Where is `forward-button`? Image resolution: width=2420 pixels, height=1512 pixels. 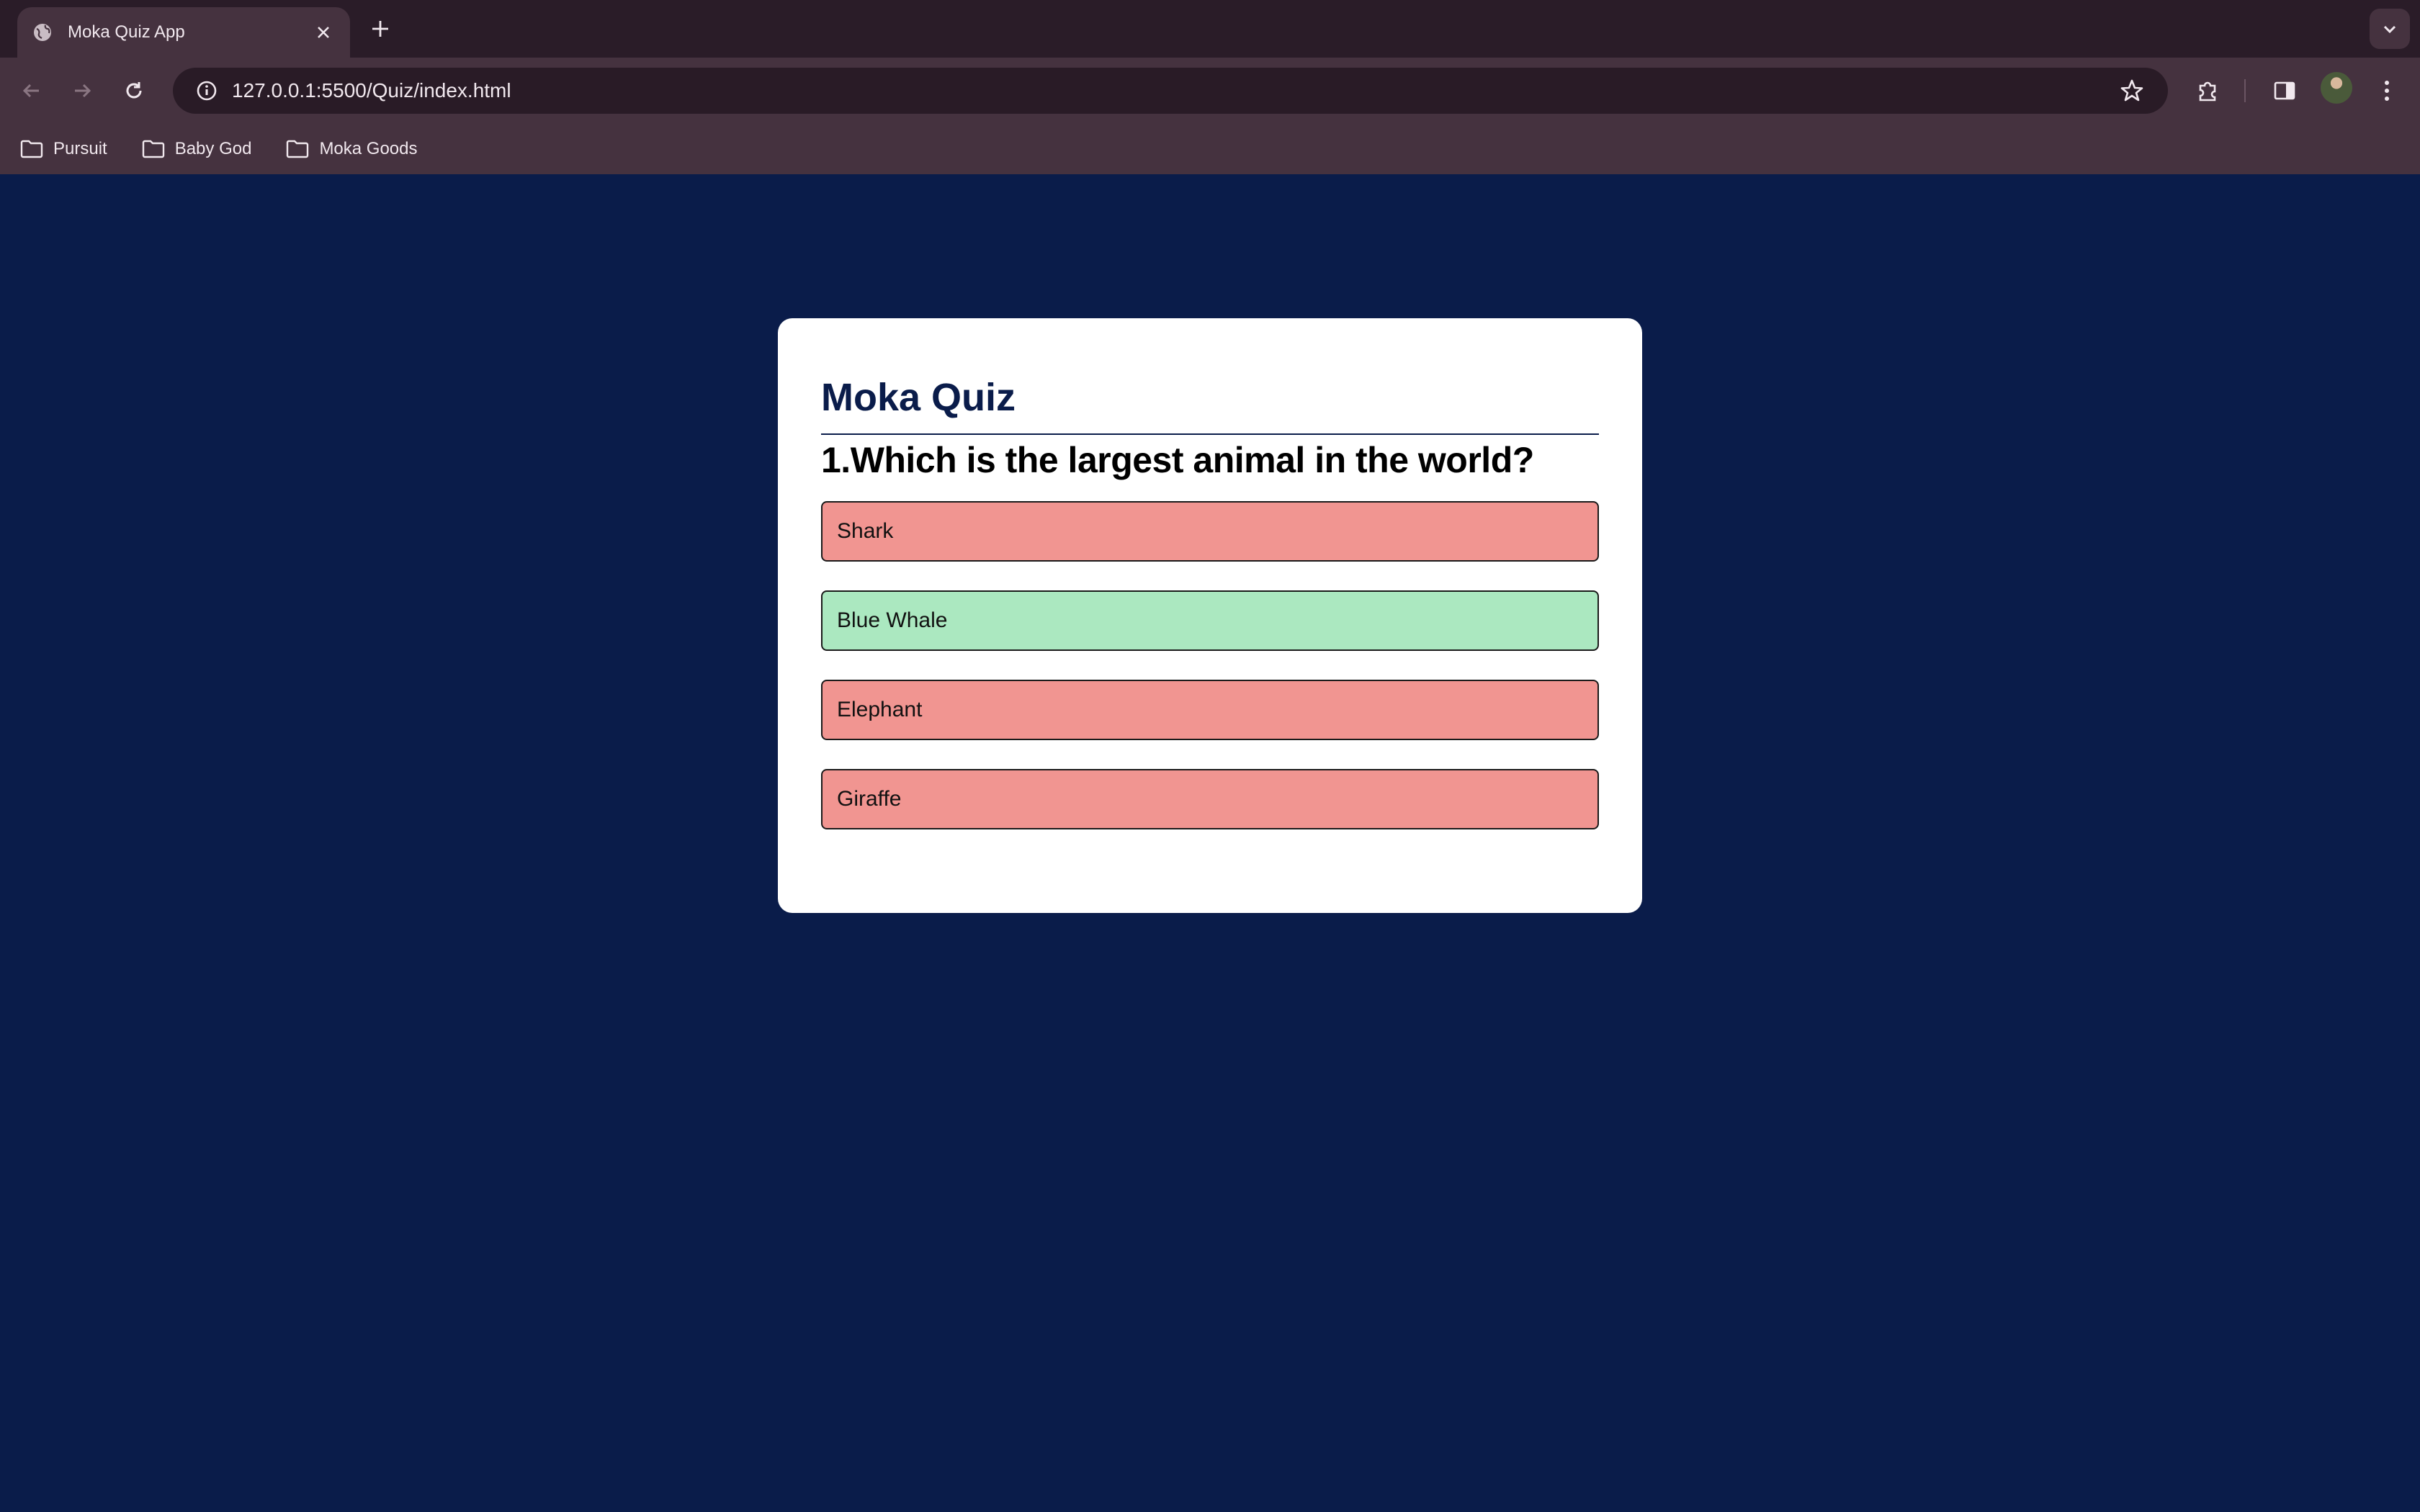
forward-button is located at coordinates (82, 90).